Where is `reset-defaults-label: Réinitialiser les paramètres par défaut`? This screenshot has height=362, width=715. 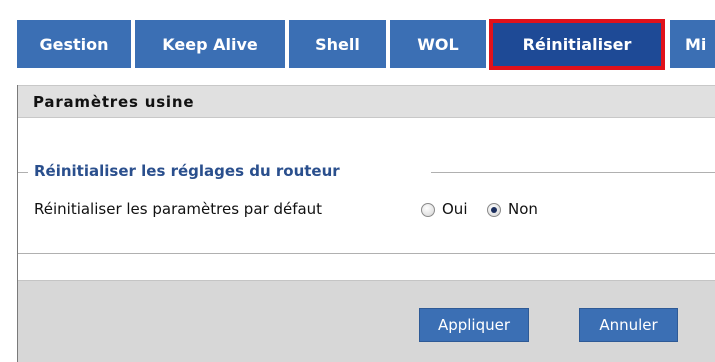
reset-defaults-label: Réinitialiser les paramètres par défaut is located at coordinates (178, 209).